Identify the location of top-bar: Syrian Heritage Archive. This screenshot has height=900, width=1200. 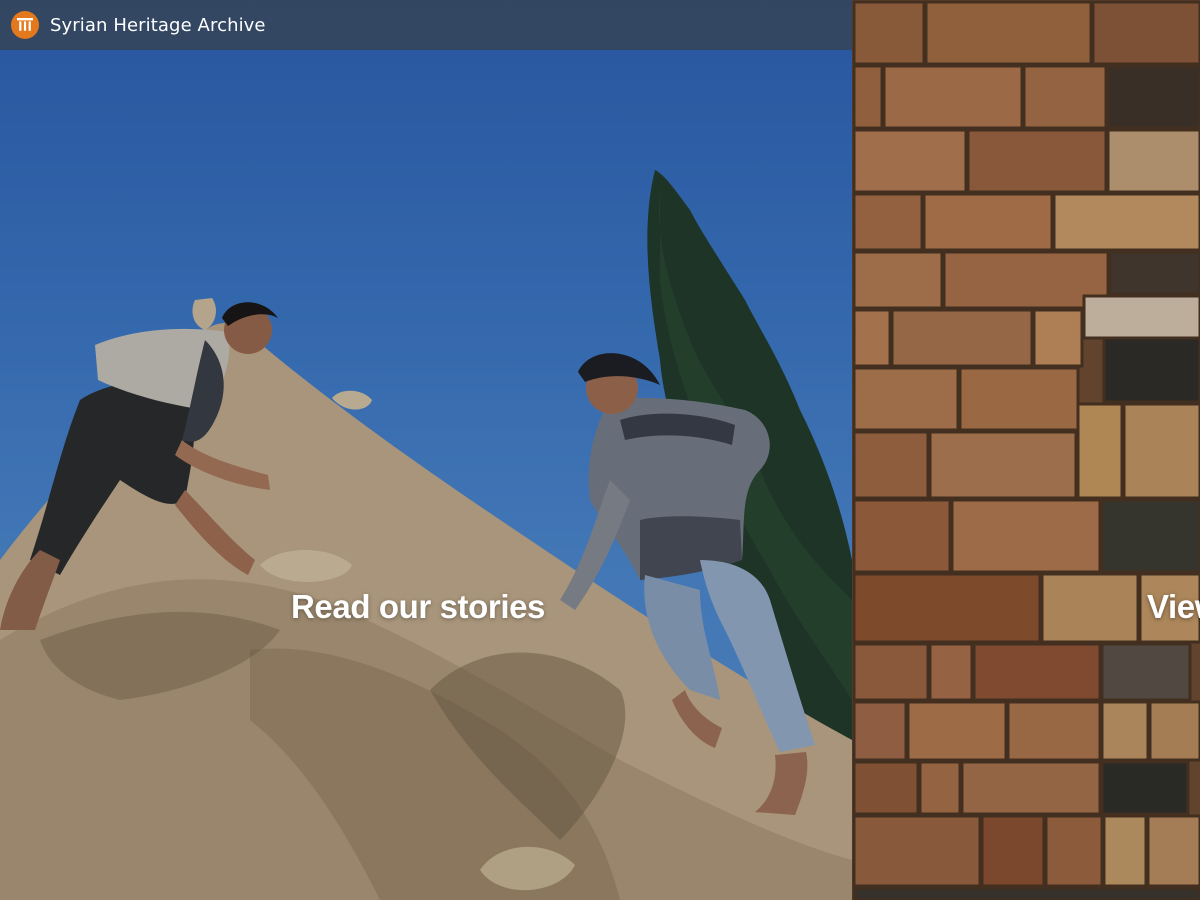
(426, 25).